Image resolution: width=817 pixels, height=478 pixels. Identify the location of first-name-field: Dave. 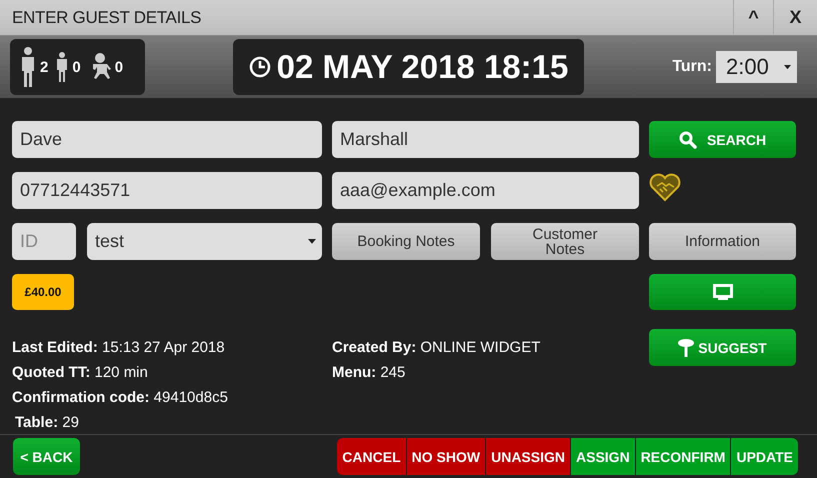
(167, 139).